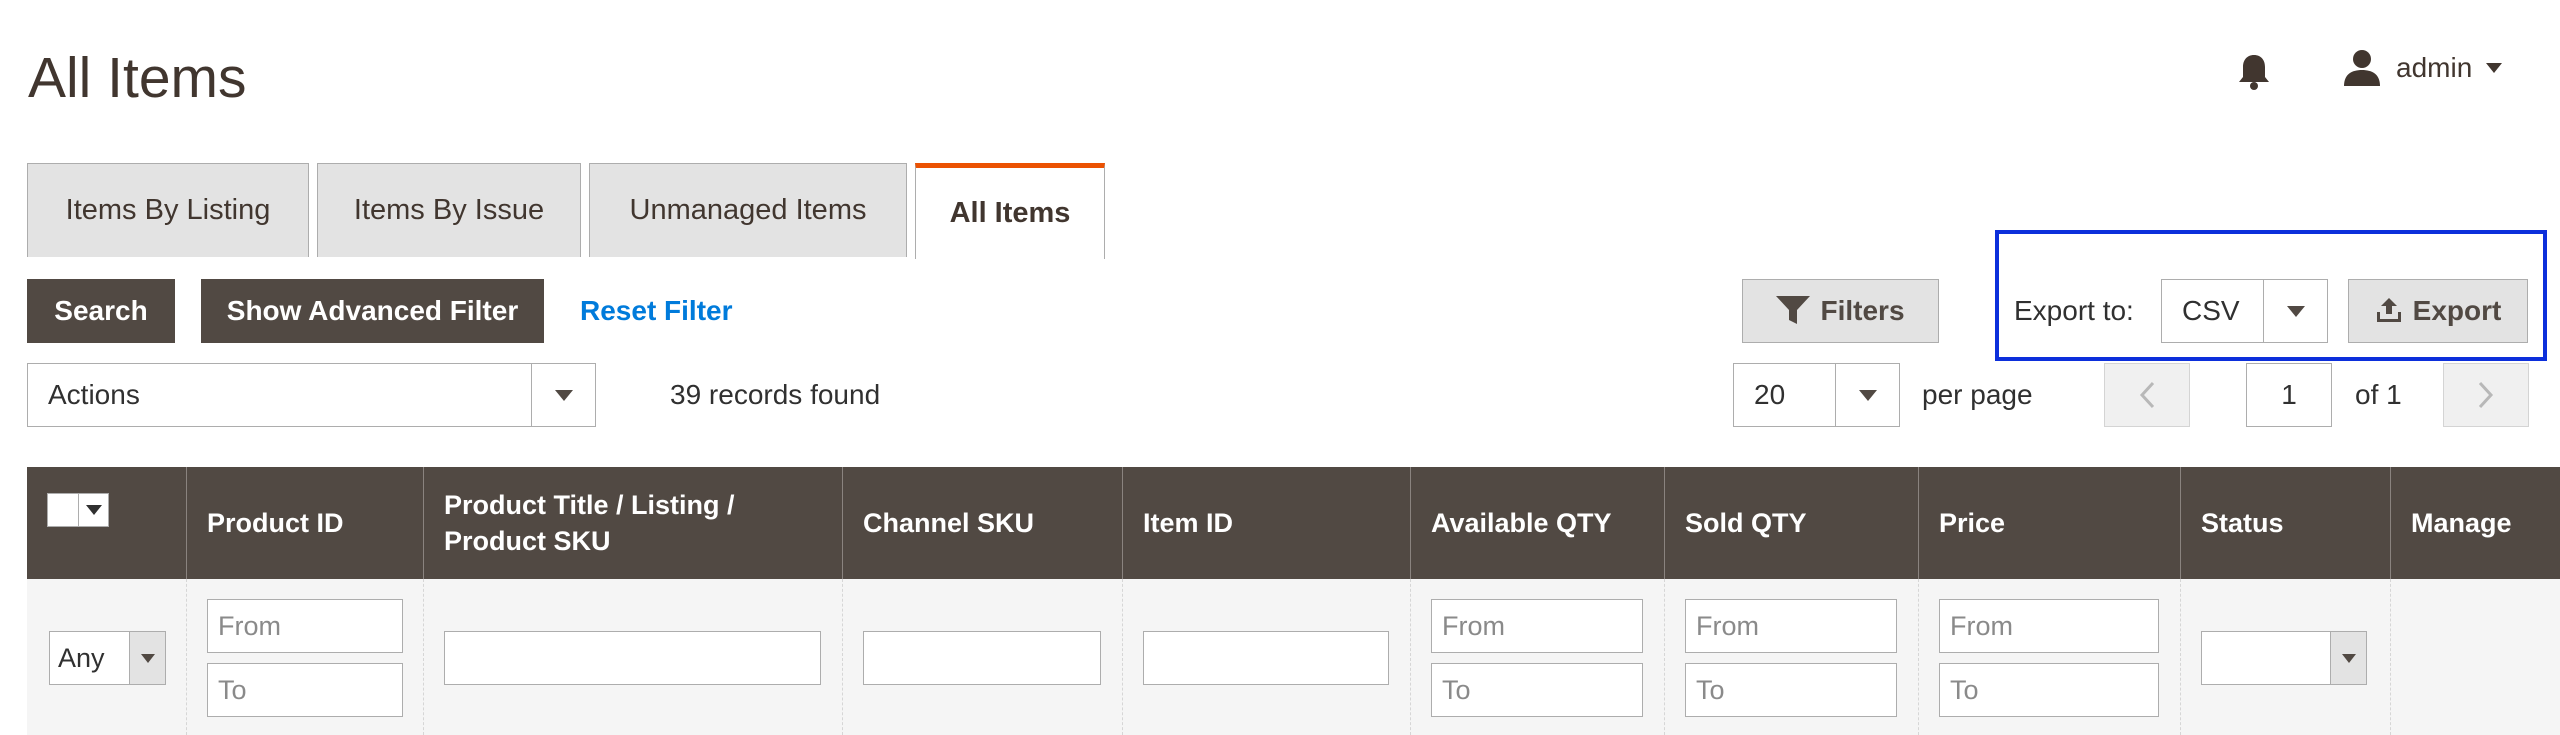  What do you see at coordinates (81, 657) in the screenshot?
I see `selection-any-value: Any` at bounding box center [81, 657].